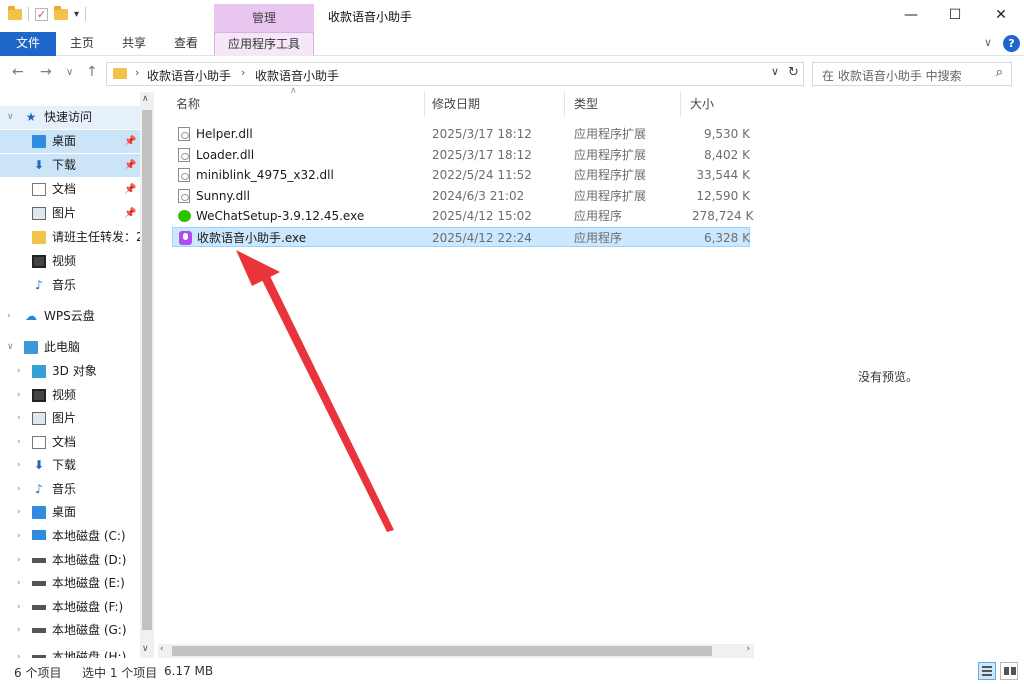 The width and height of the screenshot is (1024, 684). Describe the element at coordinates (145, 99) in the screenshot. I see `scroll-up-icon: ∧` at that location.